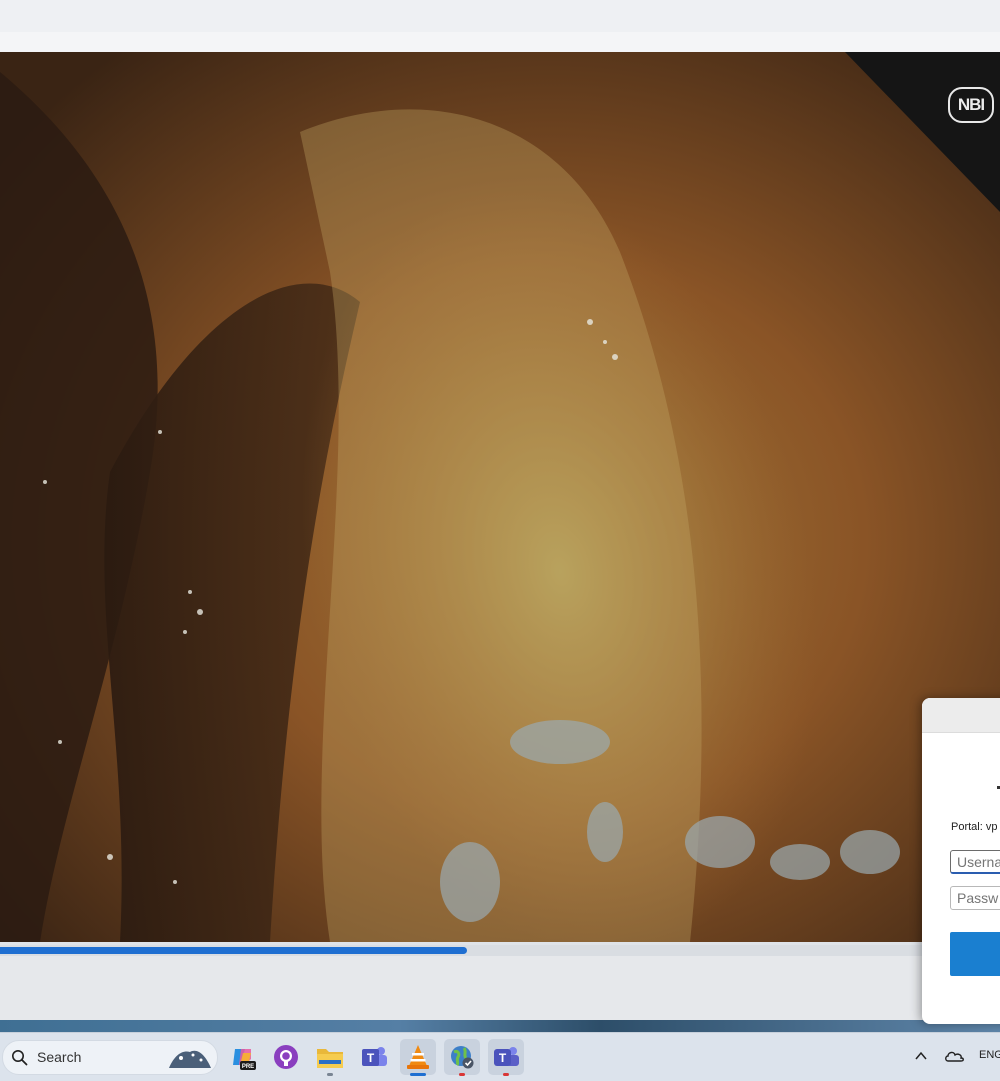 The height and width of the screenshot is (1081, 1000). Describe the element at coordinates (286, 1057) in the screenshot. I see `github-desktop-icon` at that location.